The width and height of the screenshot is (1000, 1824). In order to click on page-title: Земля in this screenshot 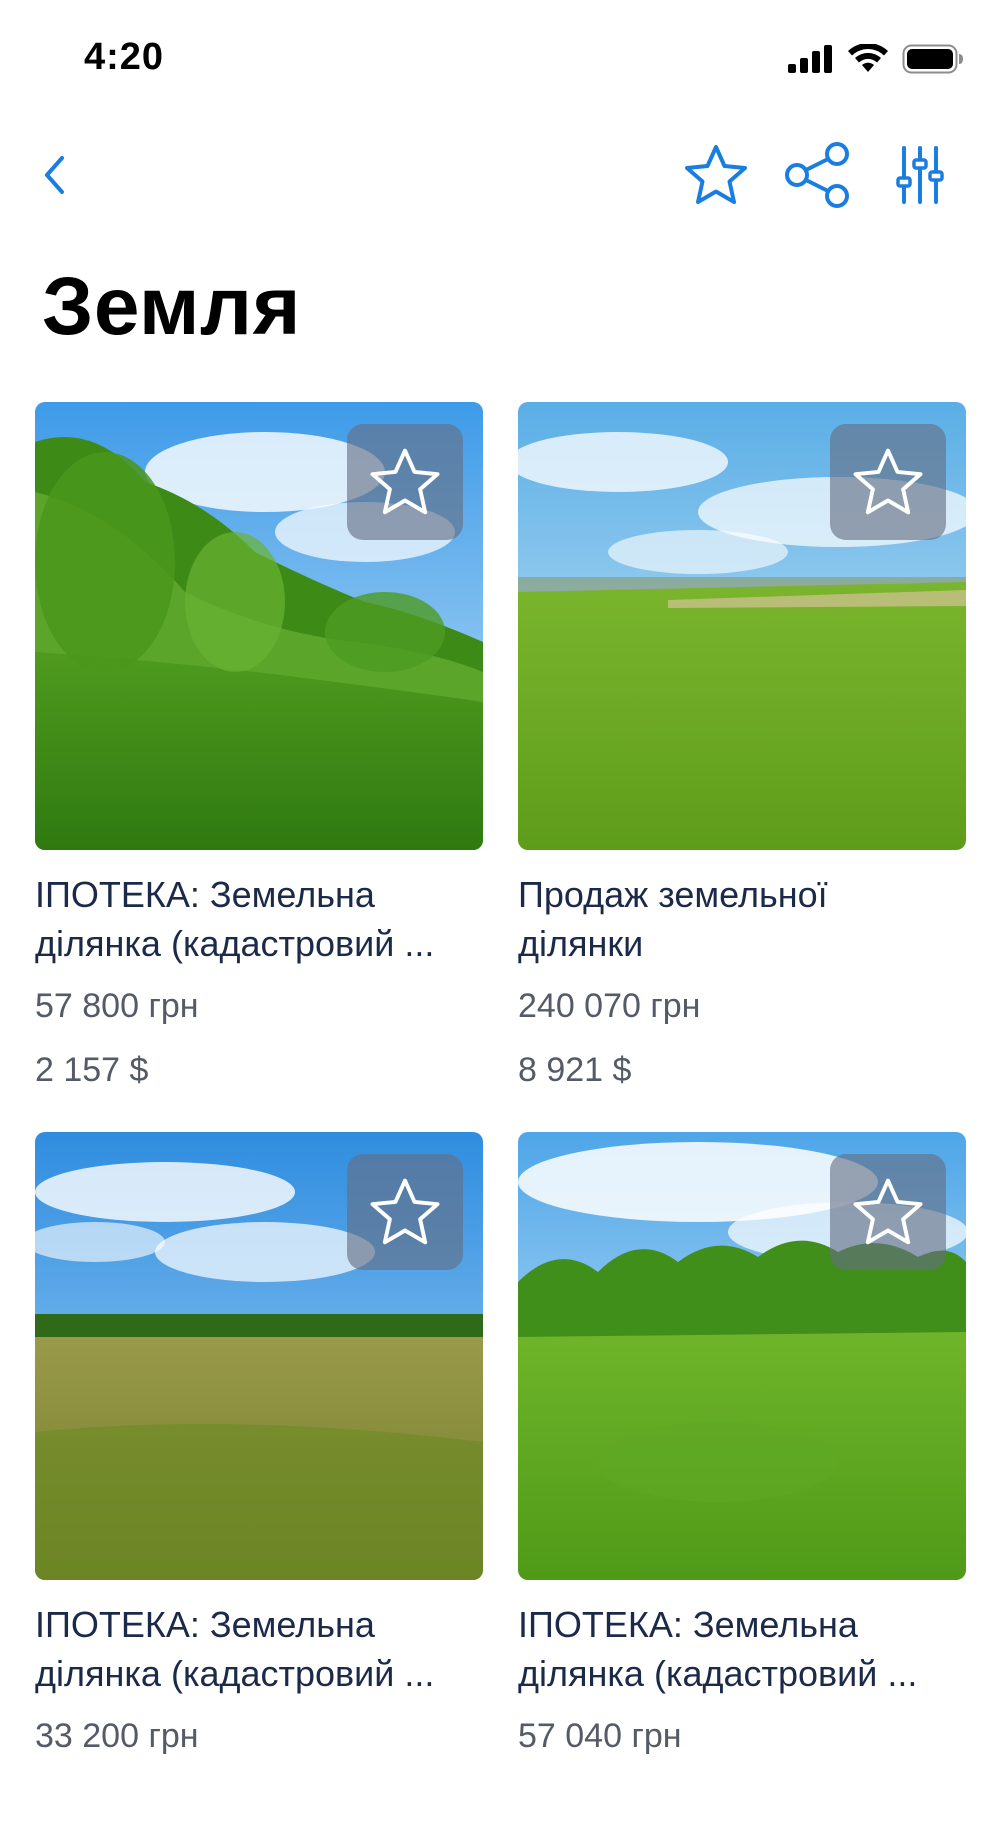, I will do `click(171, 306)`.